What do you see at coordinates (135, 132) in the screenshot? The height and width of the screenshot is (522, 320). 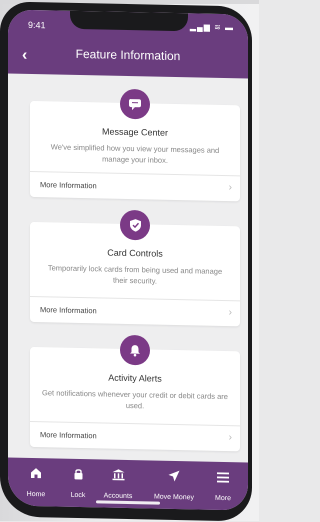 I see `feature-title: Message Center` at bounding box center [135, 132].